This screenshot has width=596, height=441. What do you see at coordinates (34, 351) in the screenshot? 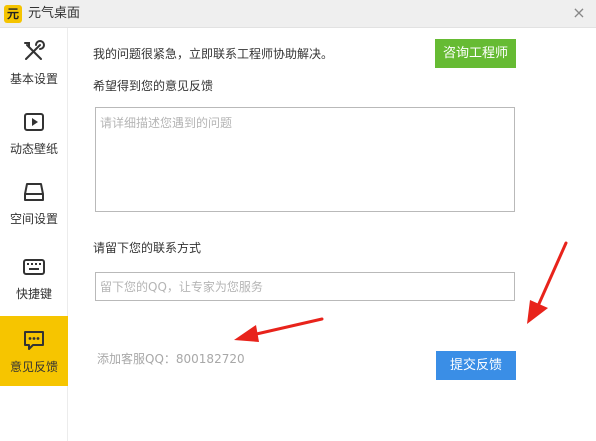
I see `sidebar-item-feedback: 意见反馈` at bounding box center [34, 351].